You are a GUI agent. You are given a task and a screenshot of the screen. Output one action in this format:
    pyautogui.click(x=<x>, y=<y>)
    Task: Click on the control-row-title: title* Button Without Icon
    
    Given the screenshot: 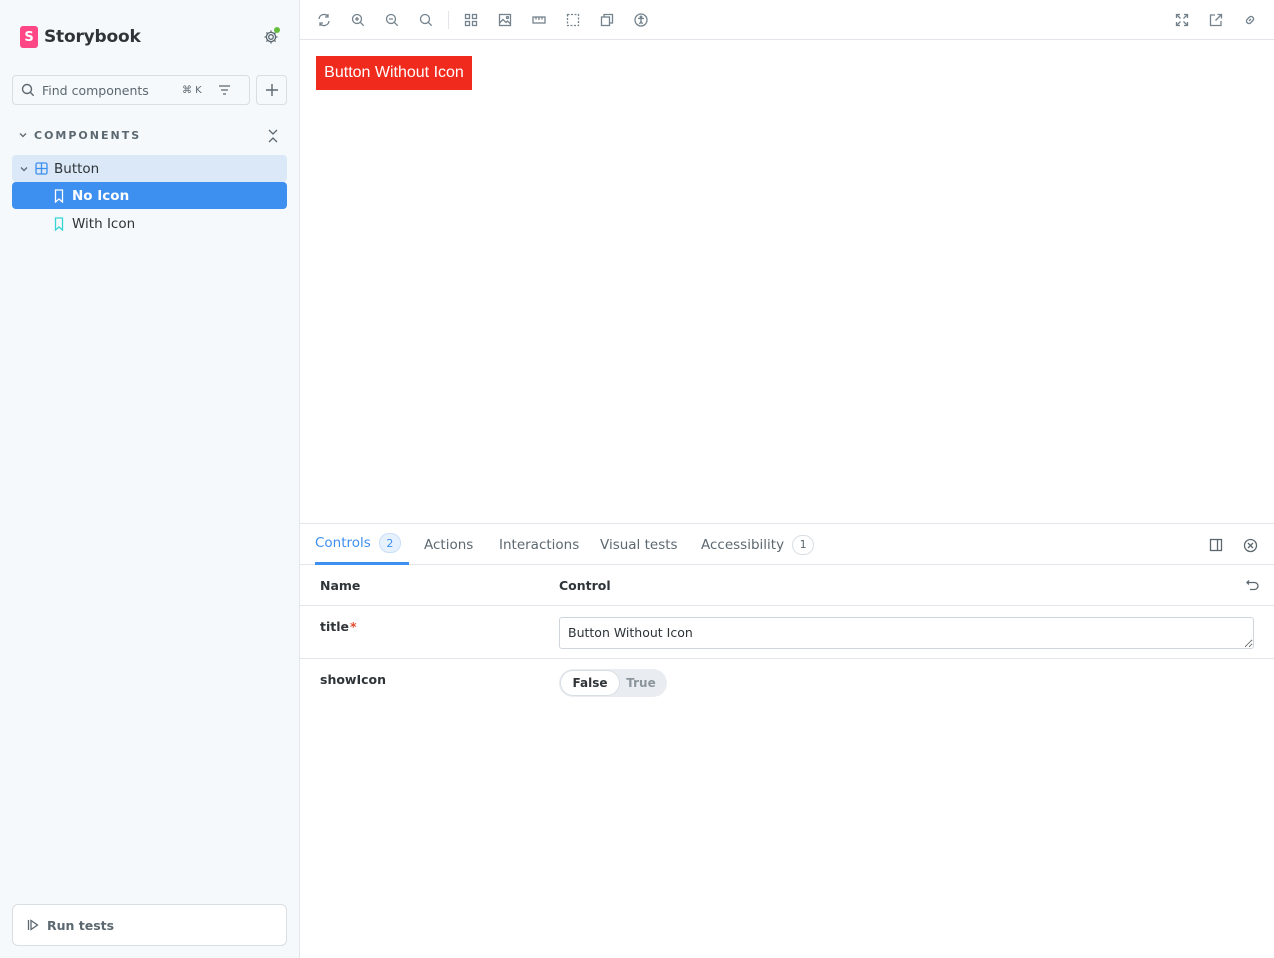 What is the action you would take?
    pyautogui.click(x=787, y=632)
    